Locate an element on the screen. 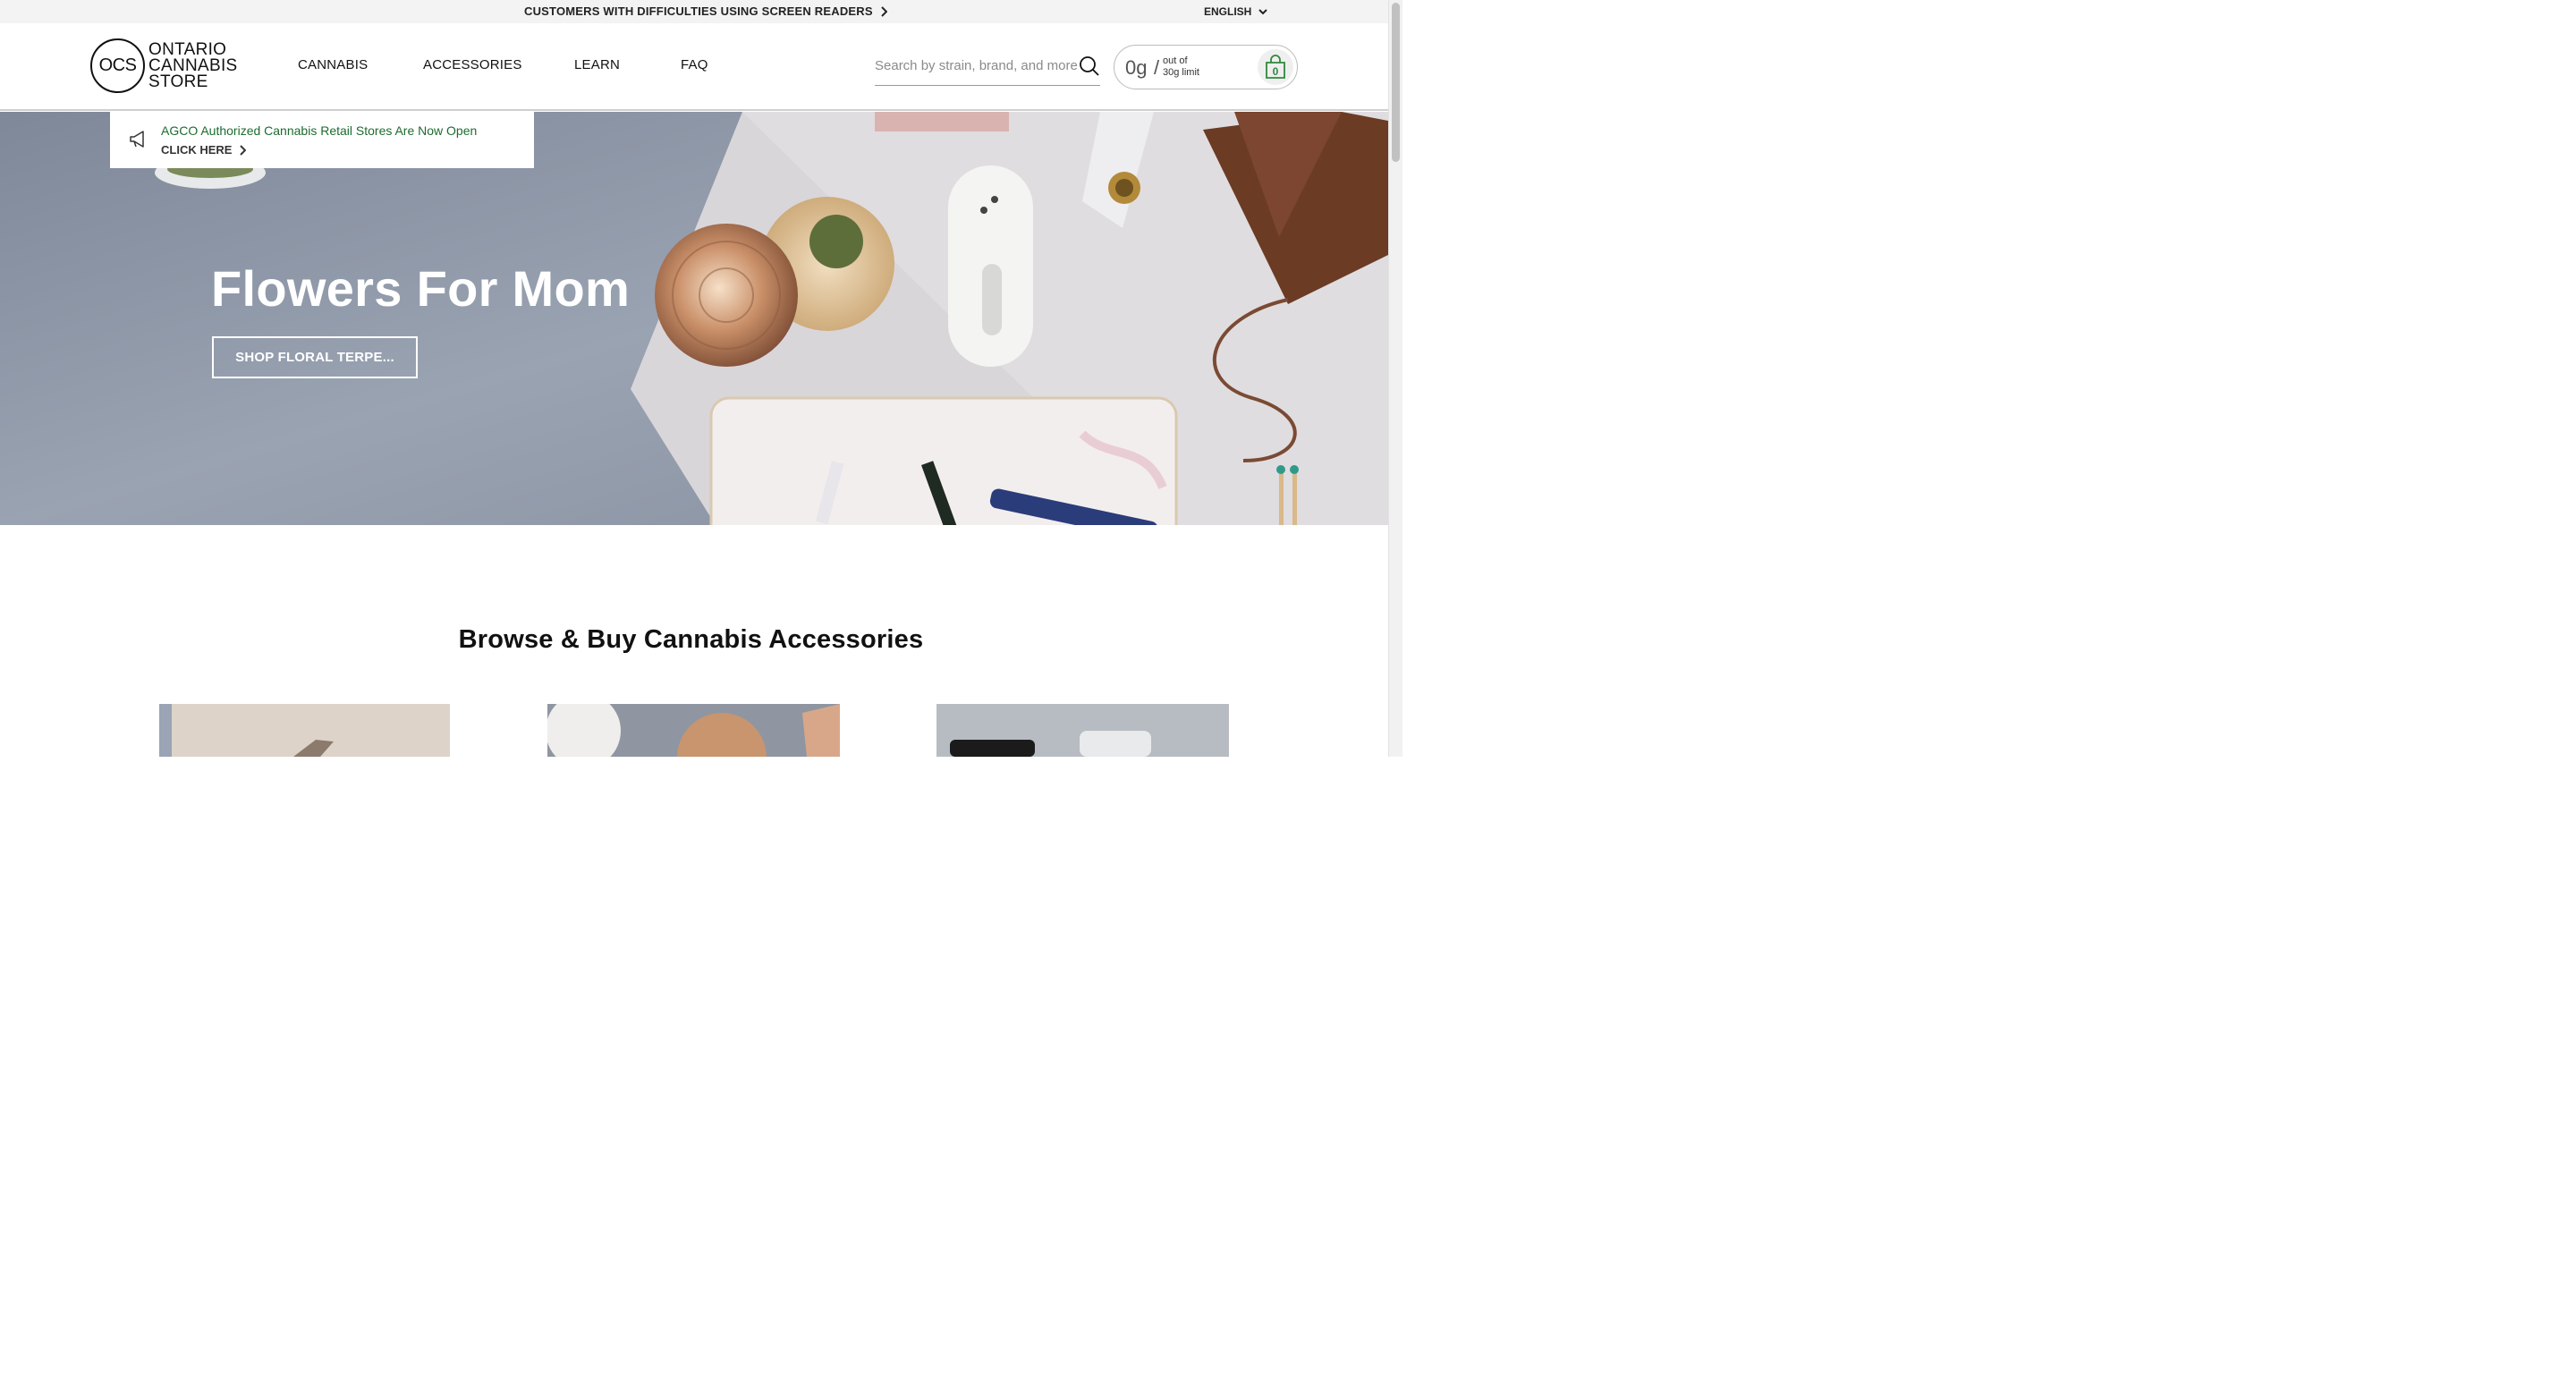  logo-mark: OCS is located at coordinates (117, 65).